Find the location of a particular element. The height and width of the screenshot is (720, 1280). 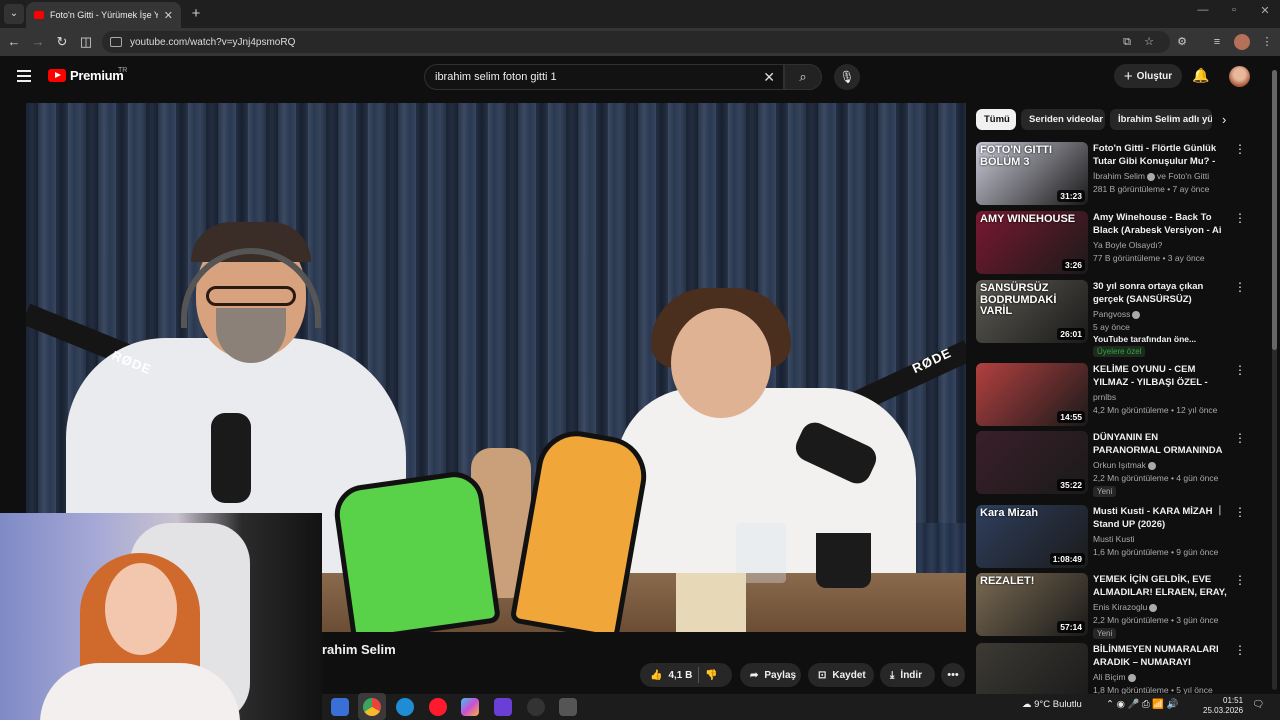

media-controls-icon: ≡ is located at coordinates (1217, 42).